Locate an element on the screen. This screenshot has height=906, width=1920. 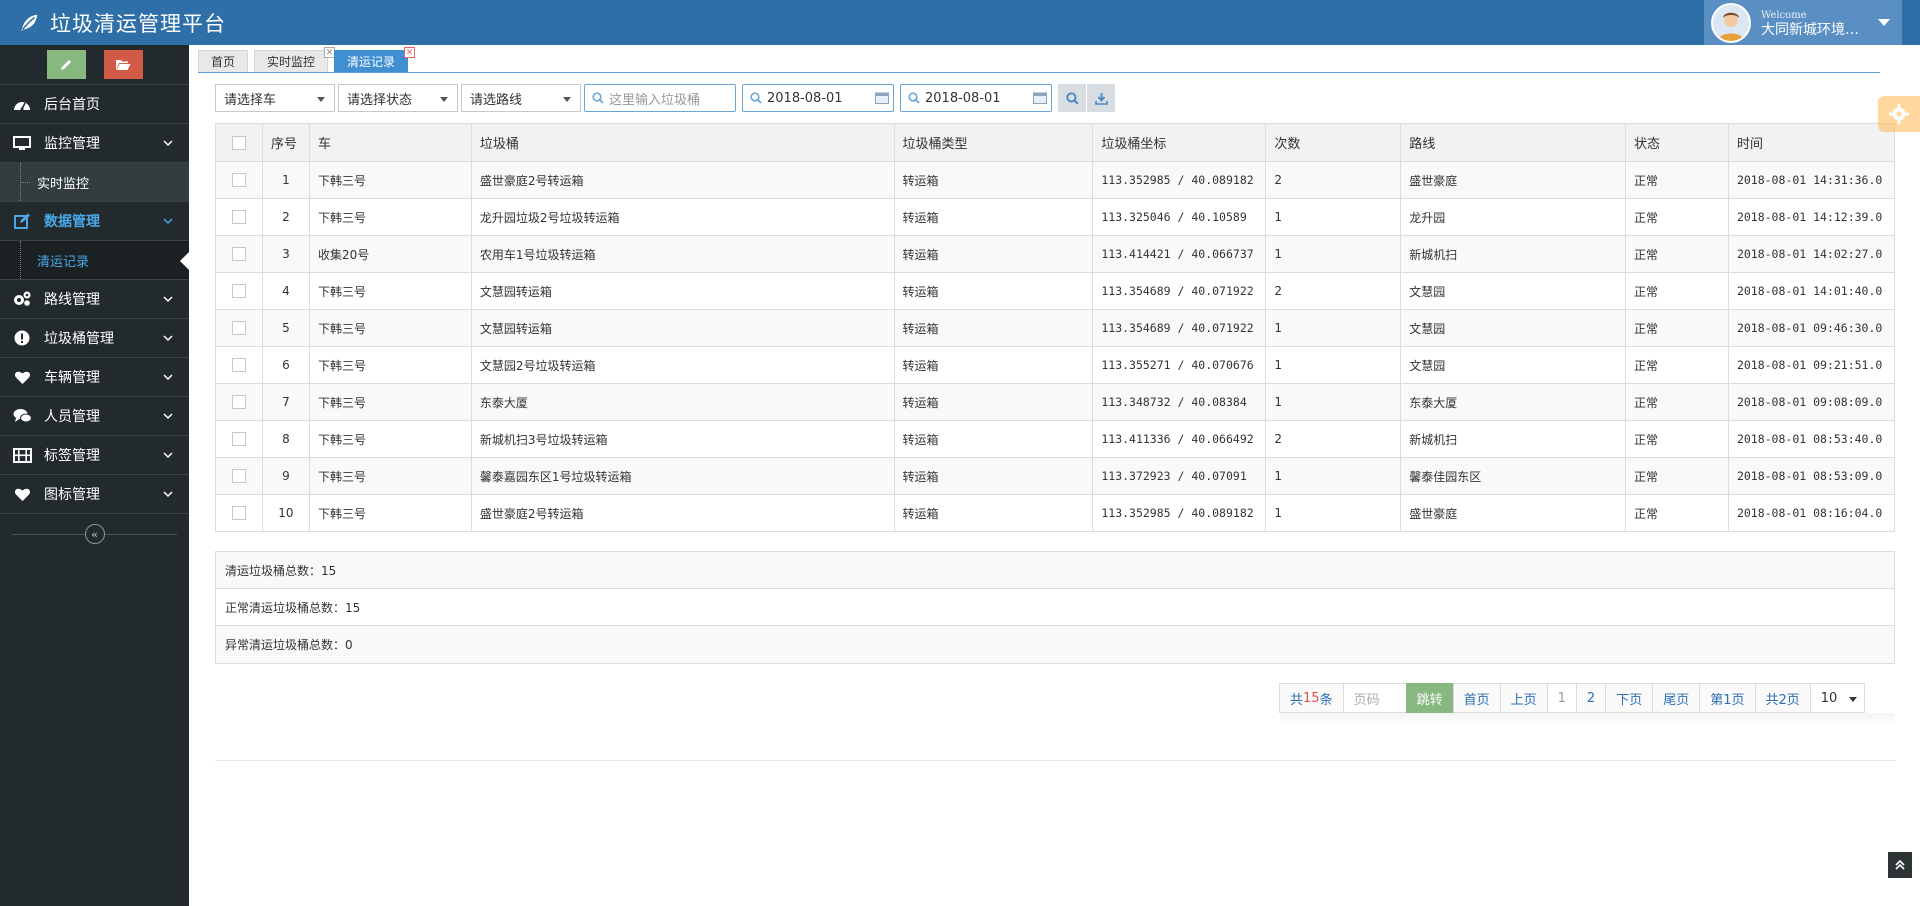
sidebar-item-home: 后台首页 is located at coordinates (94, 104).